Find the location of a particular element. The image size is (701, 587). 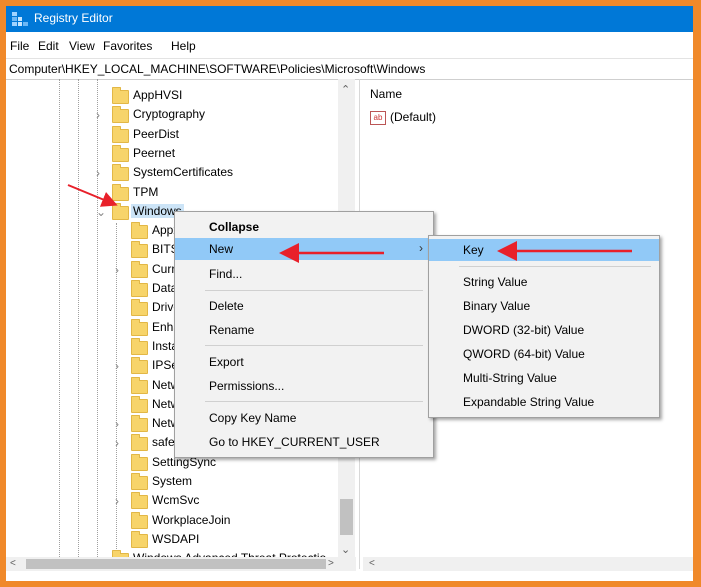

horizontal-scrollbar-thumb is located at coordinates (176, 564).